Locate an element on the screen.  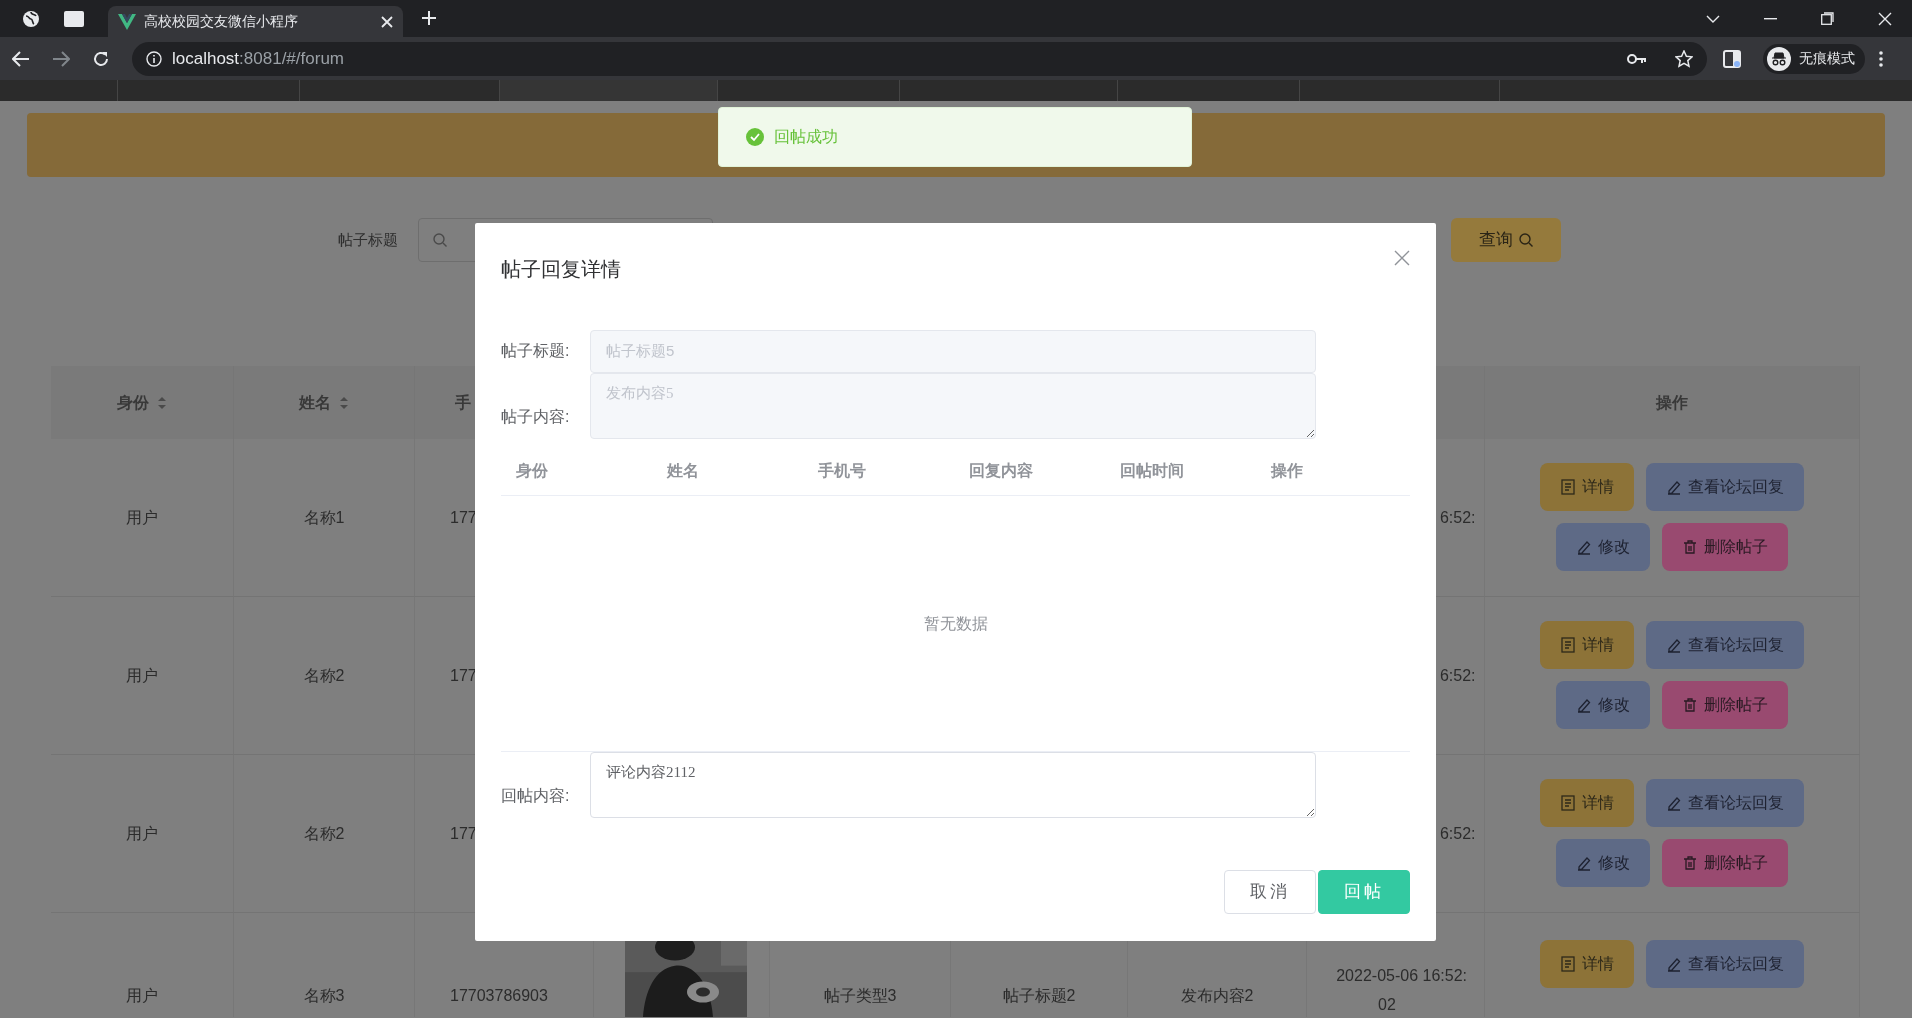
table-cell-text: 名称1 is located at coordinates (324, 517).